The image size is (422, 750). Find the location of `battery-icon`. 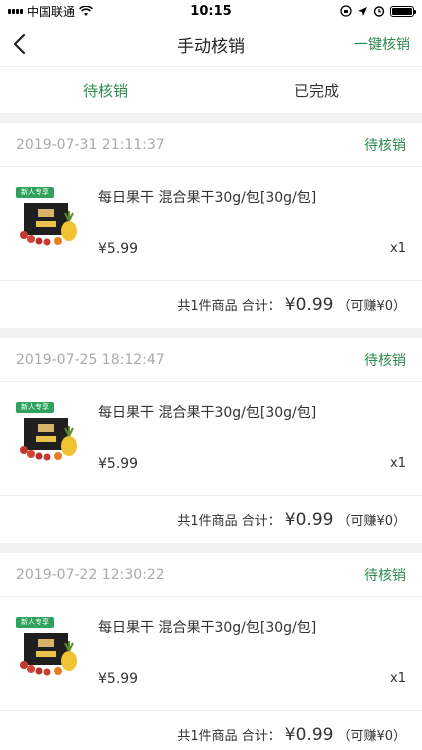

battery-icon is located at coordinates (403, 11).